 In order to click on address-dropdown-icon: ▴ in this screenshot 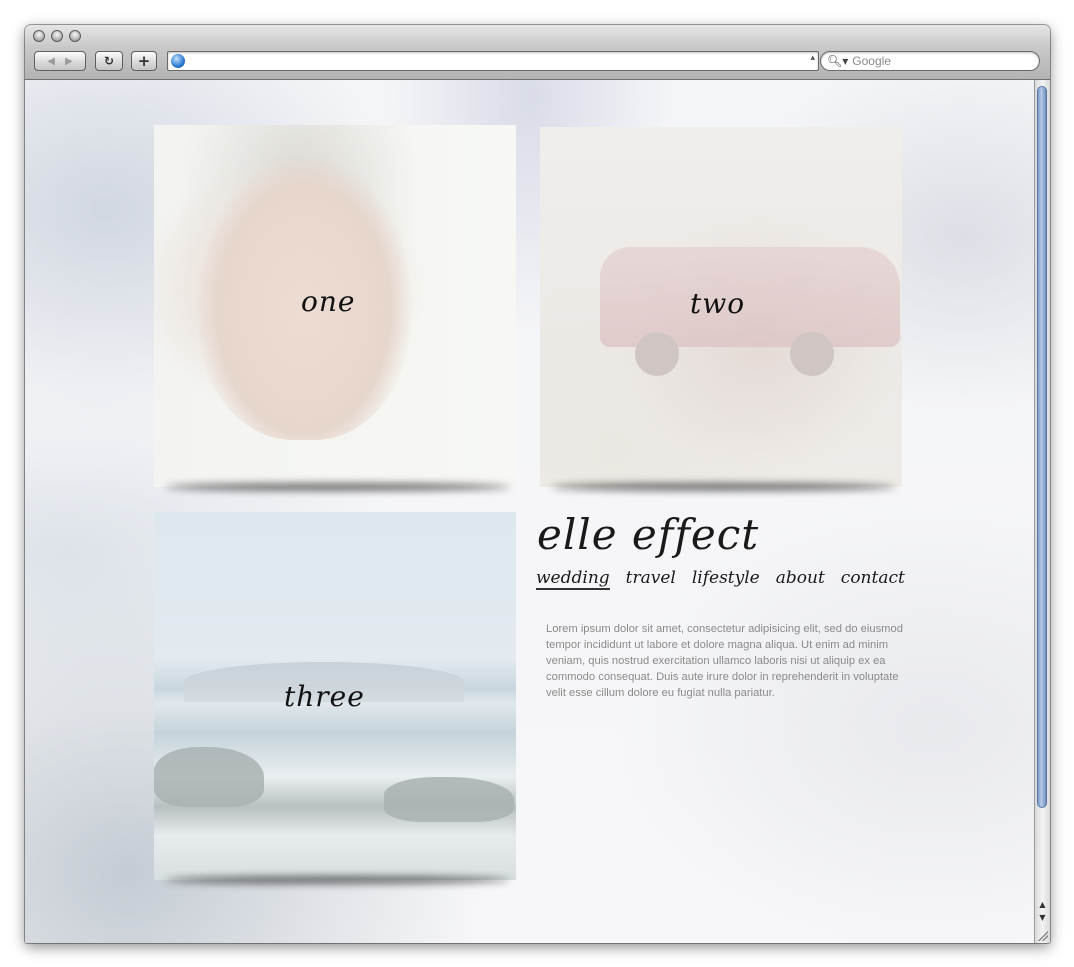, I will do `click(812, 58)`.